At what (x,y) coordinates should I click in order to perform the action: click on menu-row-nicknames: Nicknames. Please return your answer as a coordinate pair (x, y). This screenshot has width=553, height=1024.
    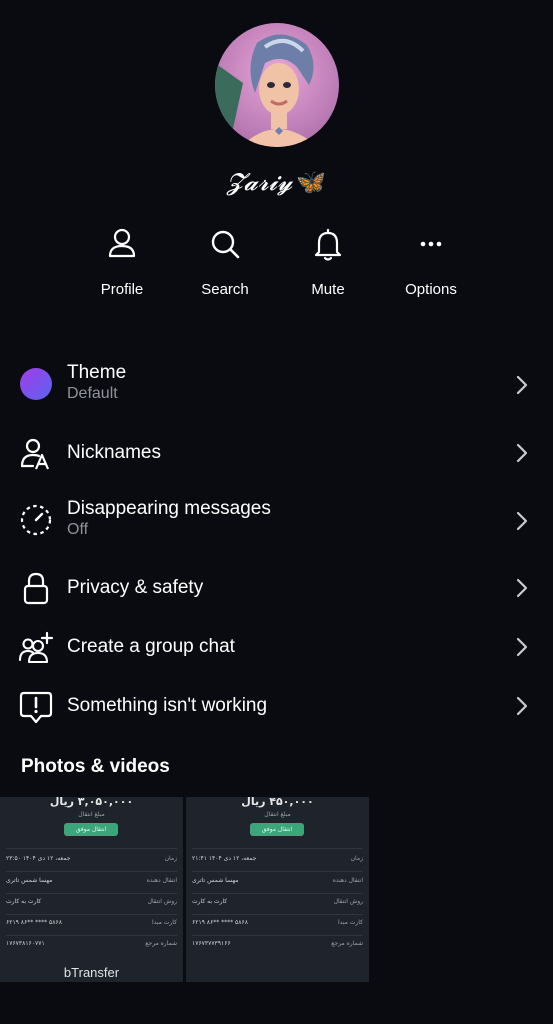
    Looking at the image, I should click on (276, 454).